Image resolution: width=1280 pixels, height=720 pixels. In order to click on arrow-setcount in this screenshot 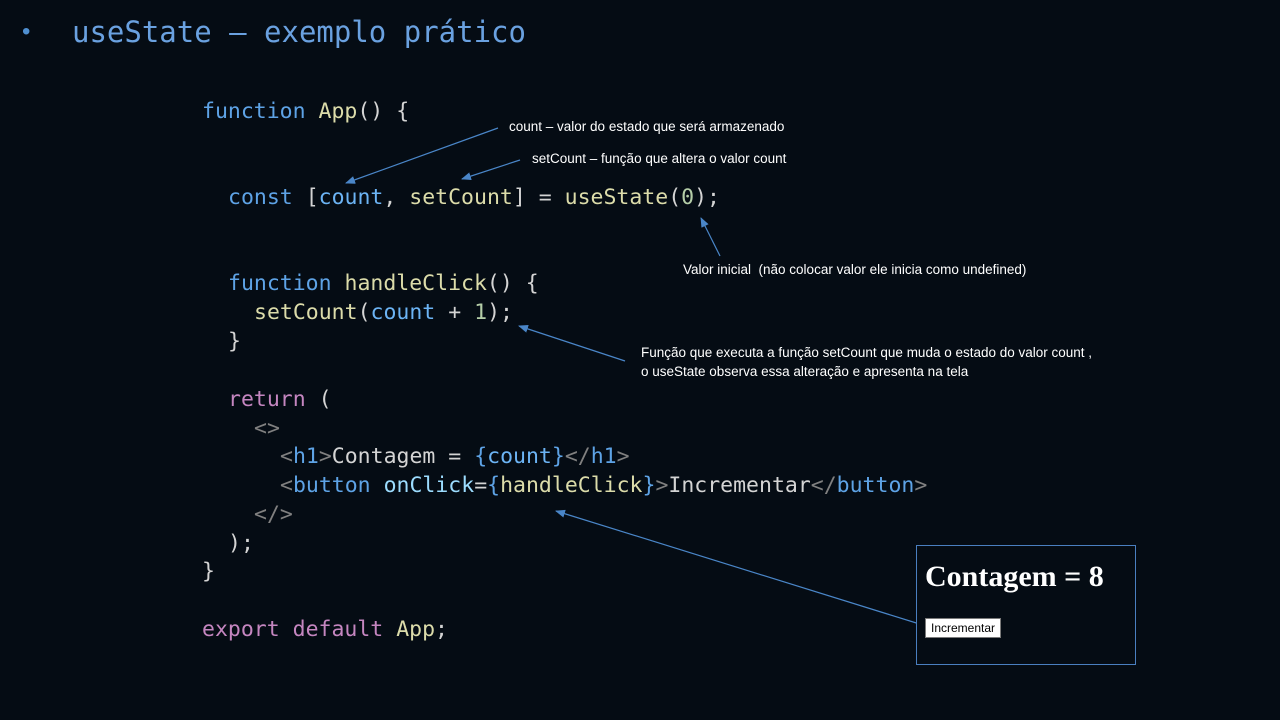, I will do `click(491, 169)`.